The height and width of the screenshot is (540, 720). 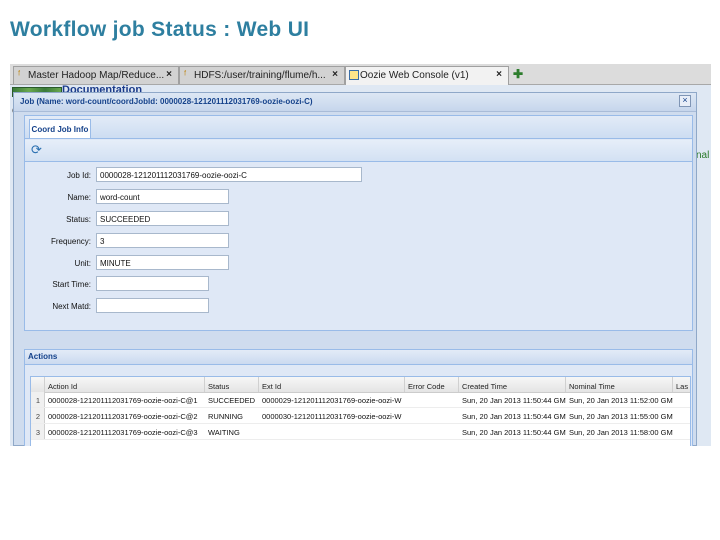 What do you see at coordinates (78, 175) in the screenshot?
I see `job-id-label: Job Id:` at bounding box center [78, 175].